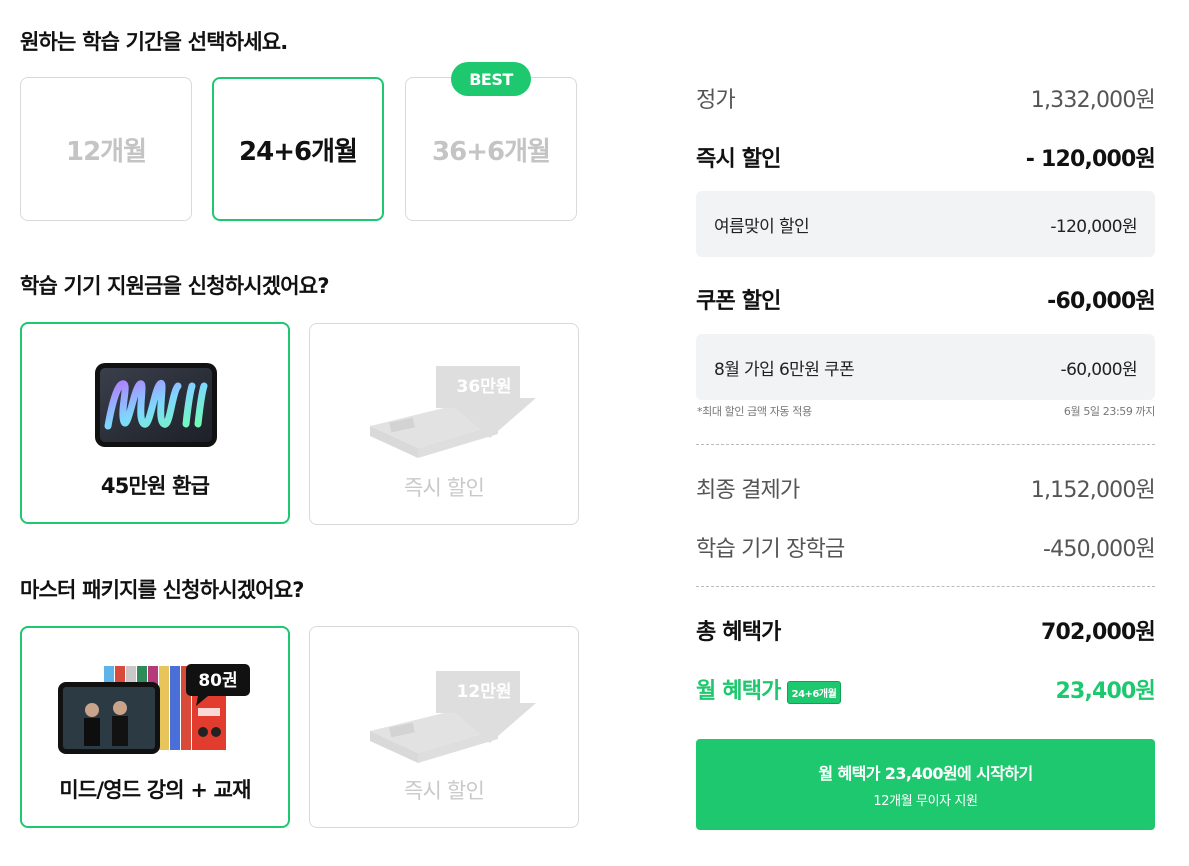 This screenshot has width=1189, height=866. What do you see at coordinates (154, 709) in the screenshot?
I see `tablet-and-books-illustration: 80권` at bounding box center [154, 709].